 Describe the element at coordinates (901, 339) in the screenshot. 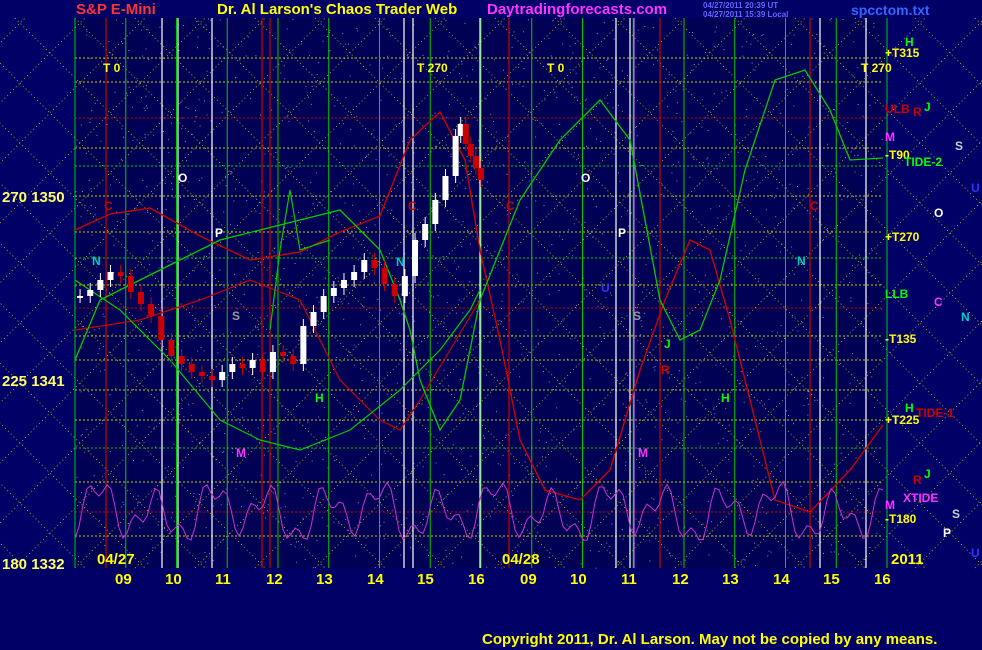

I see `right-level-label: -T135` at that location.